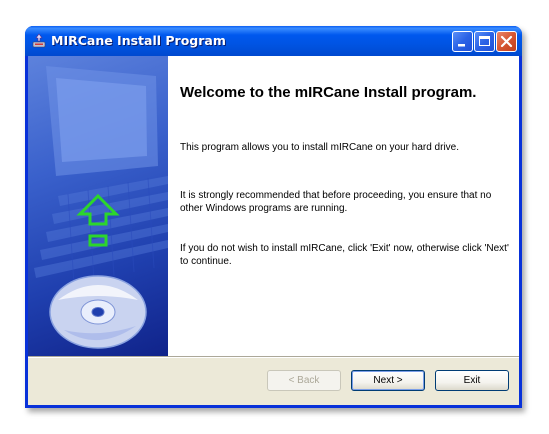 The image size is (549, 434). I want to click on close-button, so click(506, 41).